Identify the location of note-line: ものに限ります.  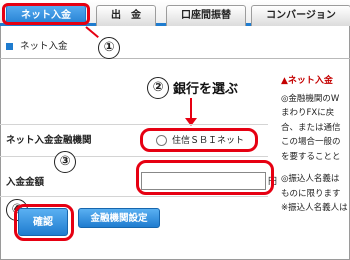
(311, 193).